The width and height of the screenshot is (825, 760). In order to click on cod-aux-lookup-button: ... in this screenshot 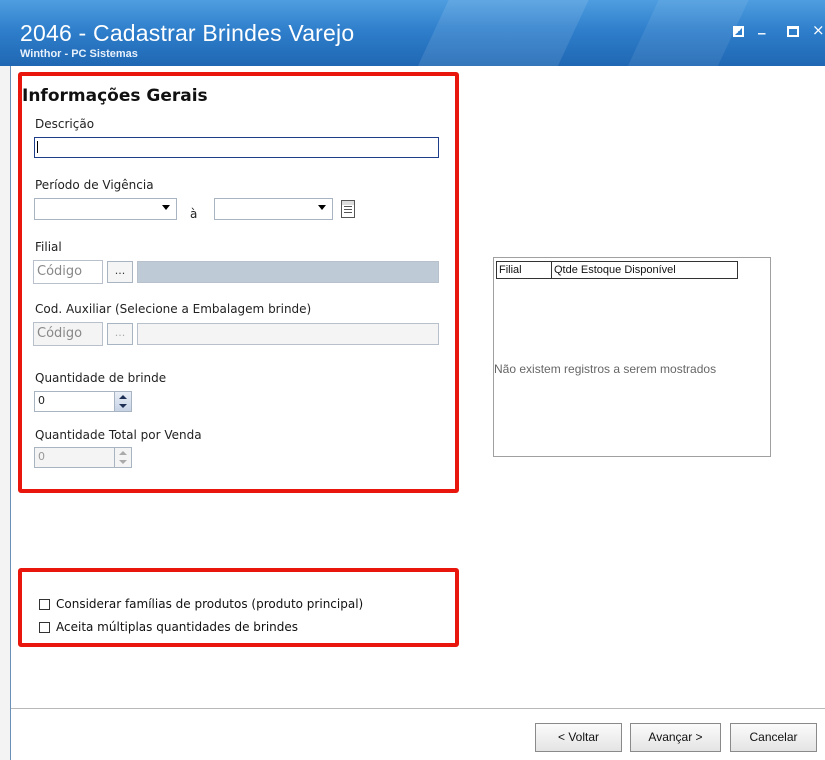, I will do `click(120, 334)`.